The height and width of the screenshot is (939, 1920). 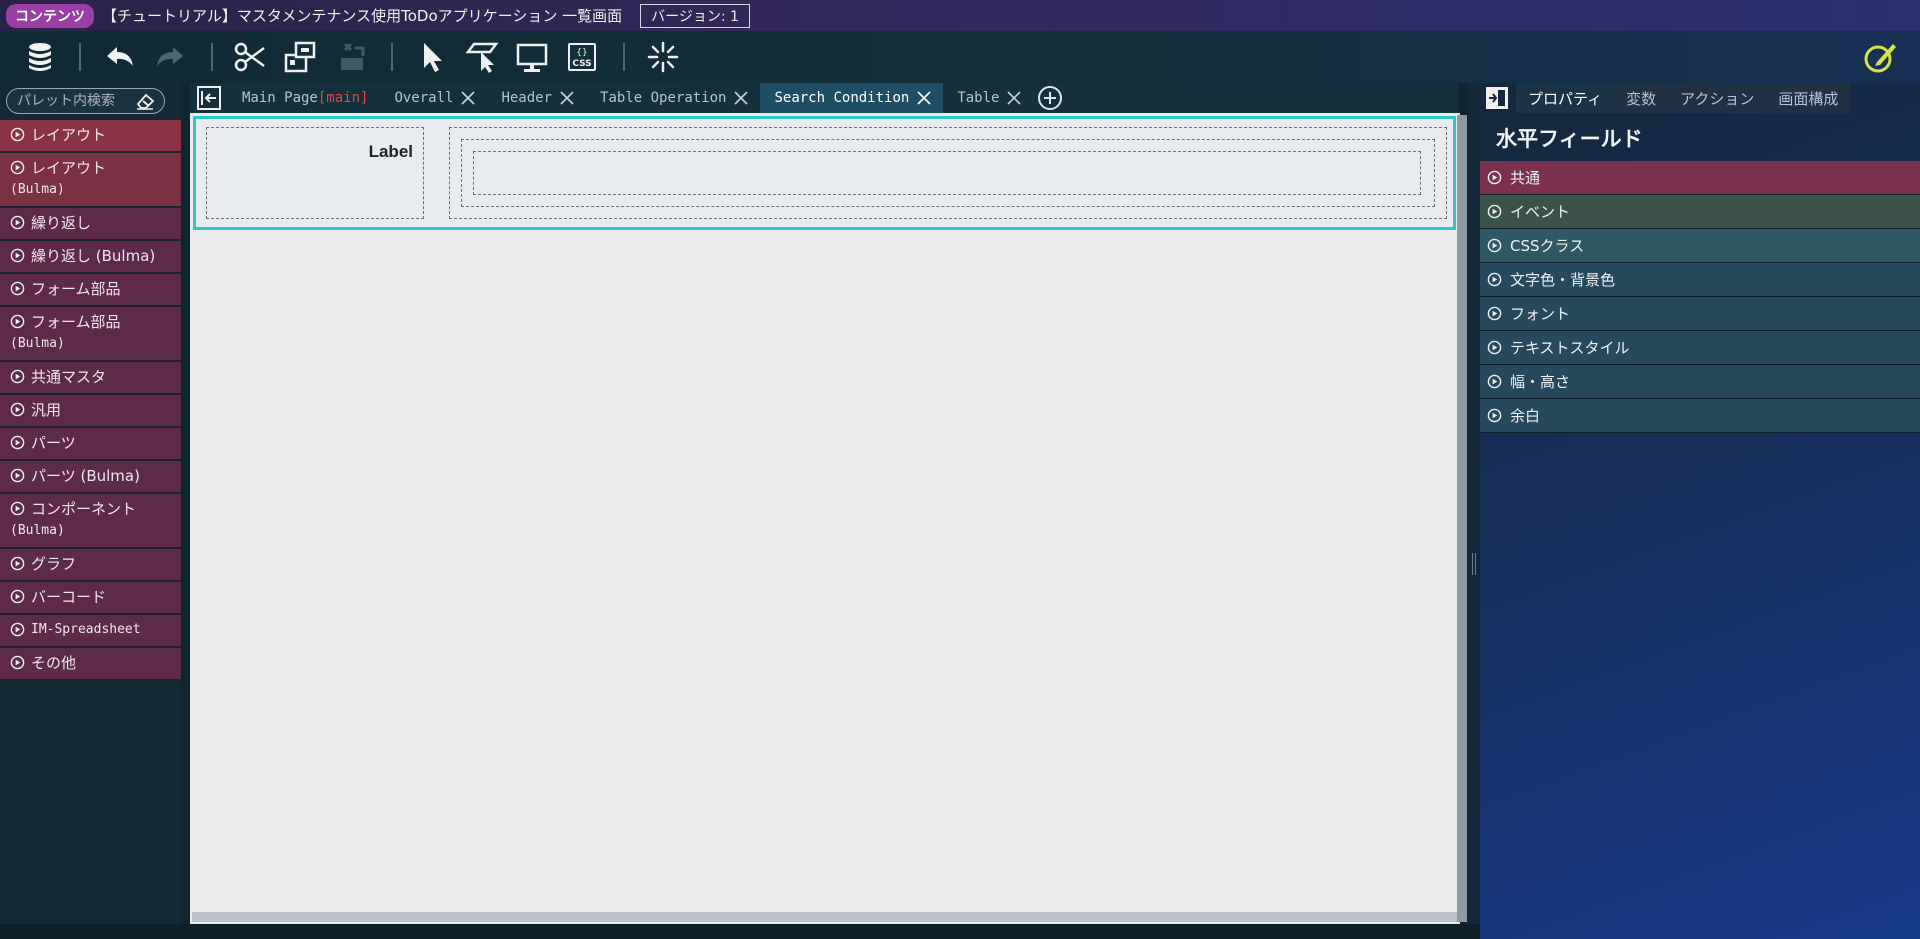 I want to click on collapse-properties-icon, so click(x=1497, y=98).